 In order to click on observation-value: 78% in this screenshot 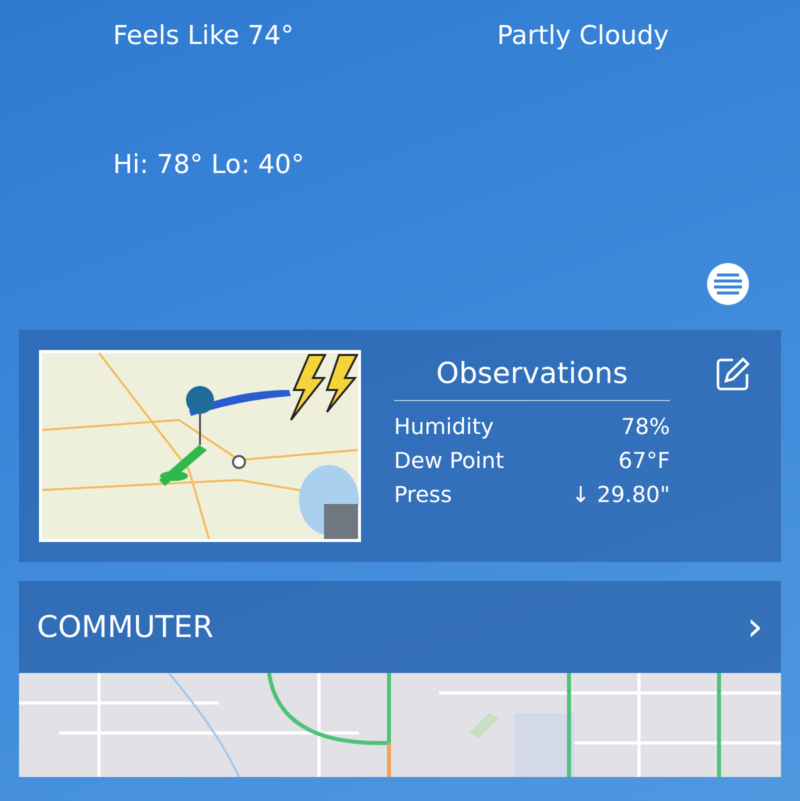, I will do `click(645, 428)`.